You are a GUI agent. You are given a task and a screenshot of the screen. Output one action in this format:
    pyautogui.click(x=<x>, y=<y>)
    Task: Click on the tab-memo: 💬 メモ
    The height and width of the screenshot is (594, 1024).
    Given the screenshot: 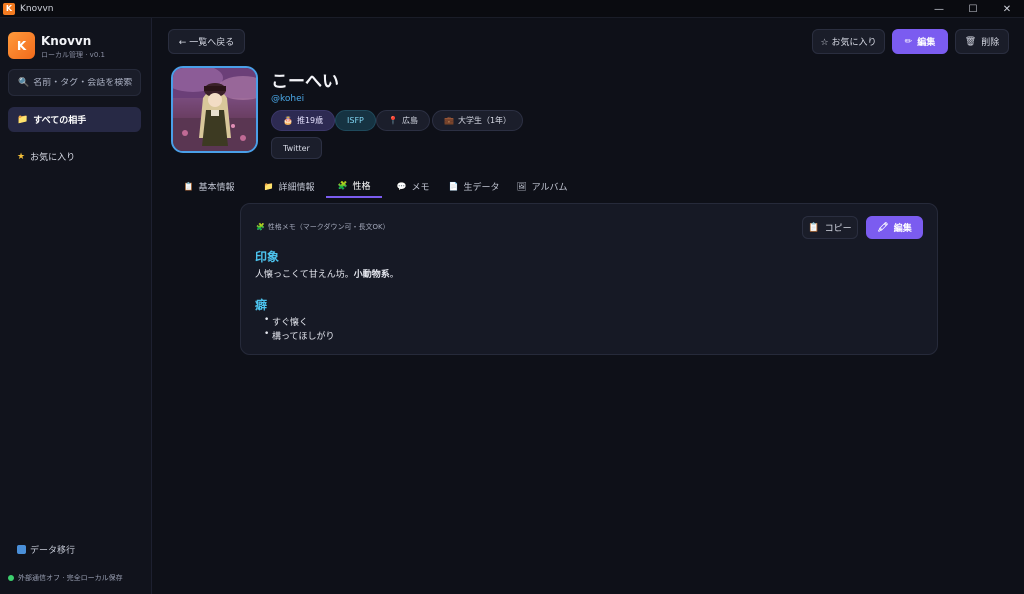 What is the action you would take?
    pyautogui.click(x=413, y=186)
    